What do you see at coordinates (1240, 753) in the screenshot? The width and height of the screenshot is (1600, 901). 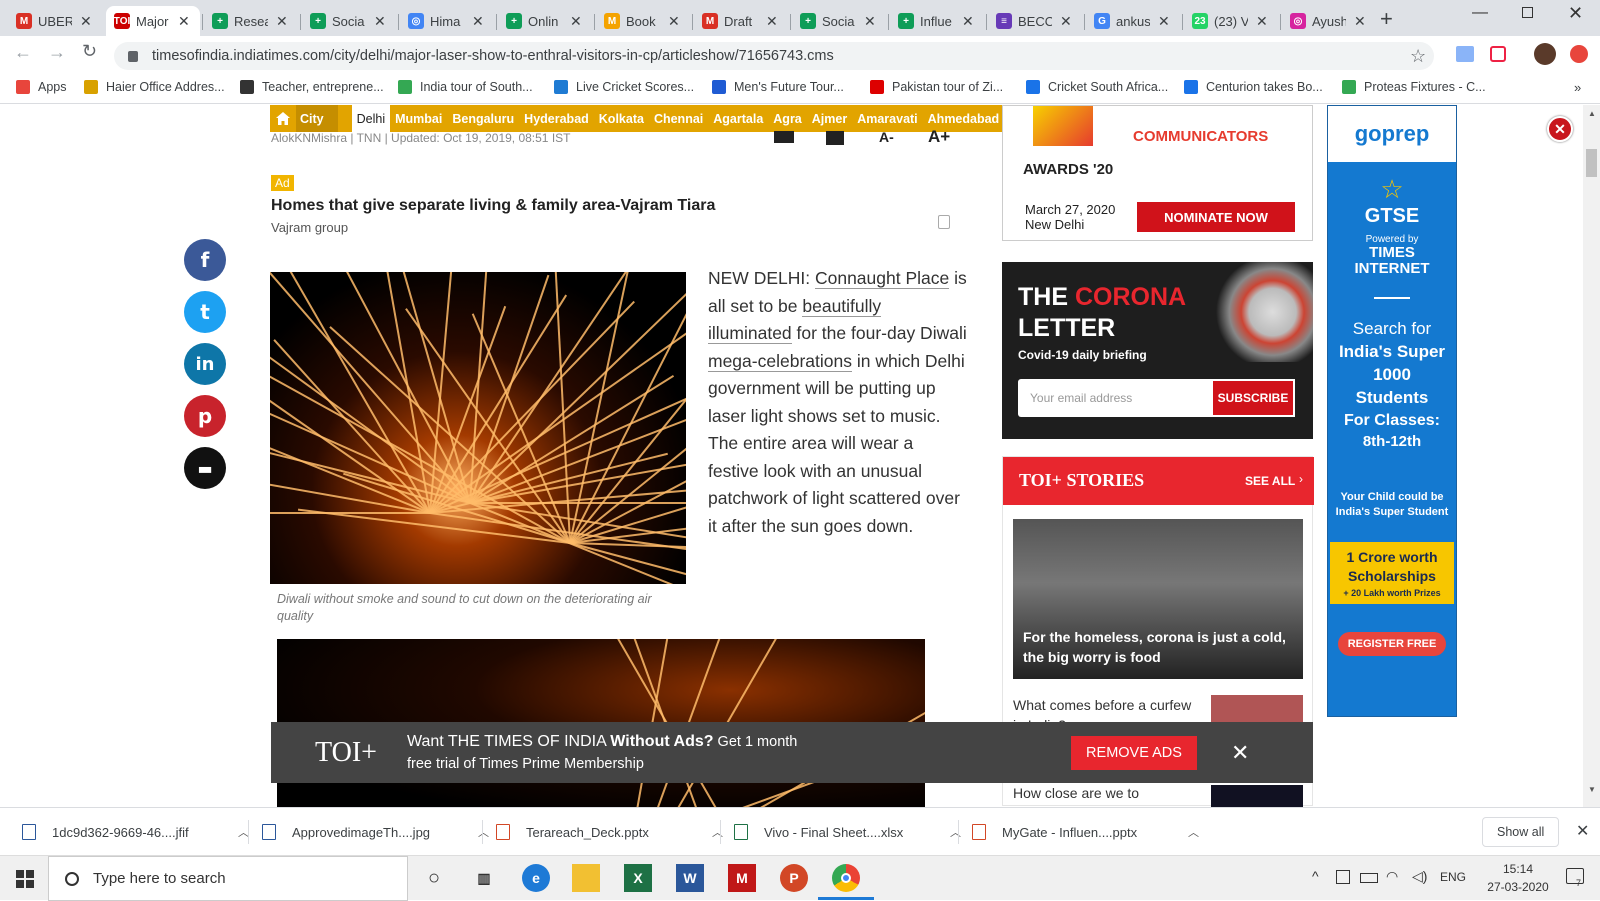 I see `close-banner-icon: ✕` at bounding box center [1240, 753].